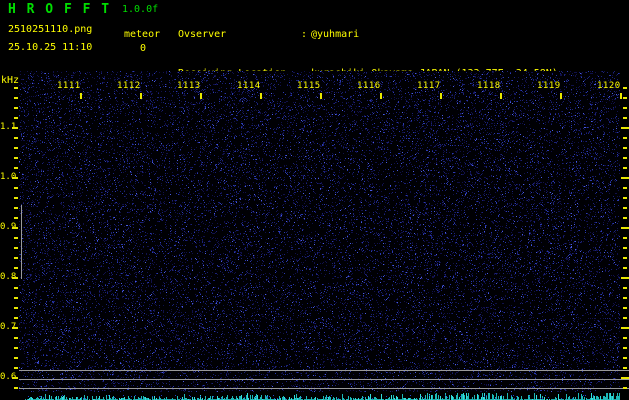  I want to click on output-filename: 2510251110.png, so click(50, 29).